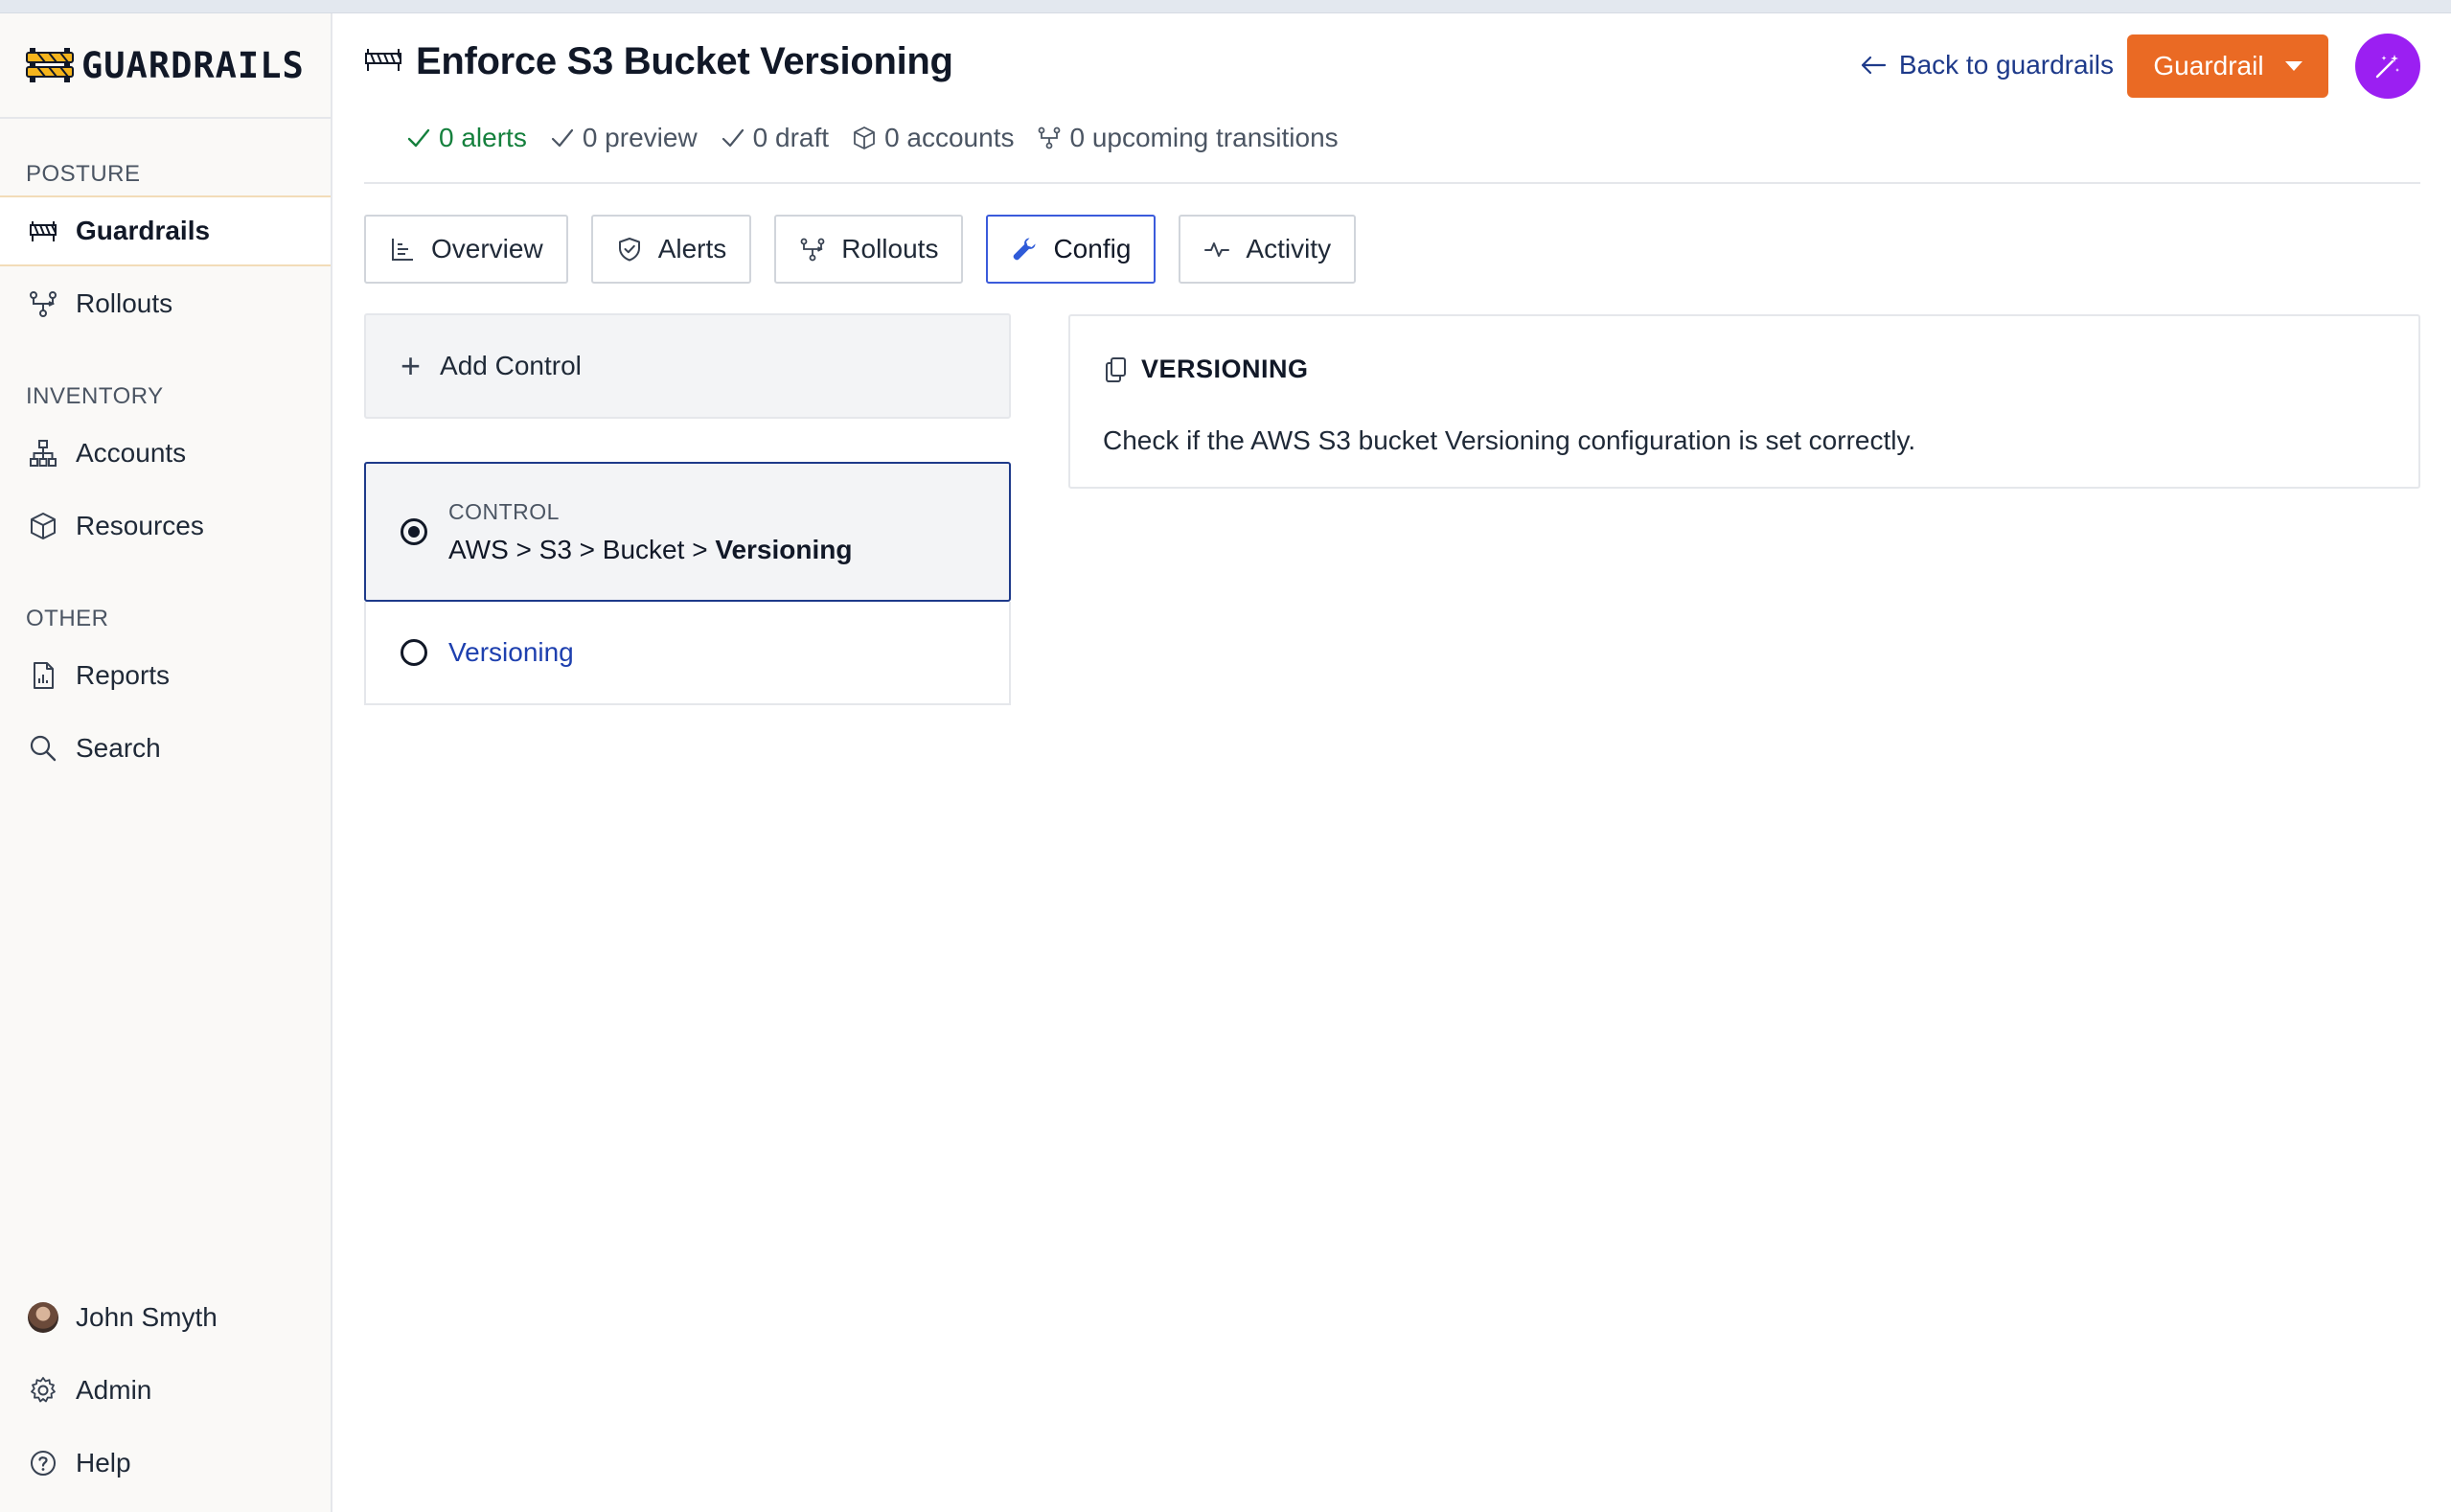 The height and width of the screenshot is (1512, 2451). What do you see at coordinates (403, 250) in the screenshot?
I see `chart-icon` at bounding box center [403, 250].